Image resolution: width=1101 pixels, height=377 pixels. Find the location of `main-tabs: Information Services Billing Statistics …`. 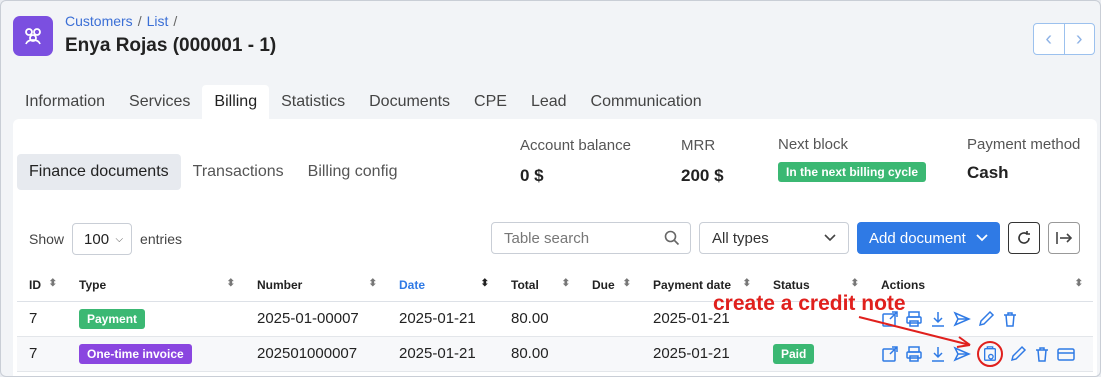

main-tabs: Information Services Billing Statistics … is located at coordinates (363, 102).